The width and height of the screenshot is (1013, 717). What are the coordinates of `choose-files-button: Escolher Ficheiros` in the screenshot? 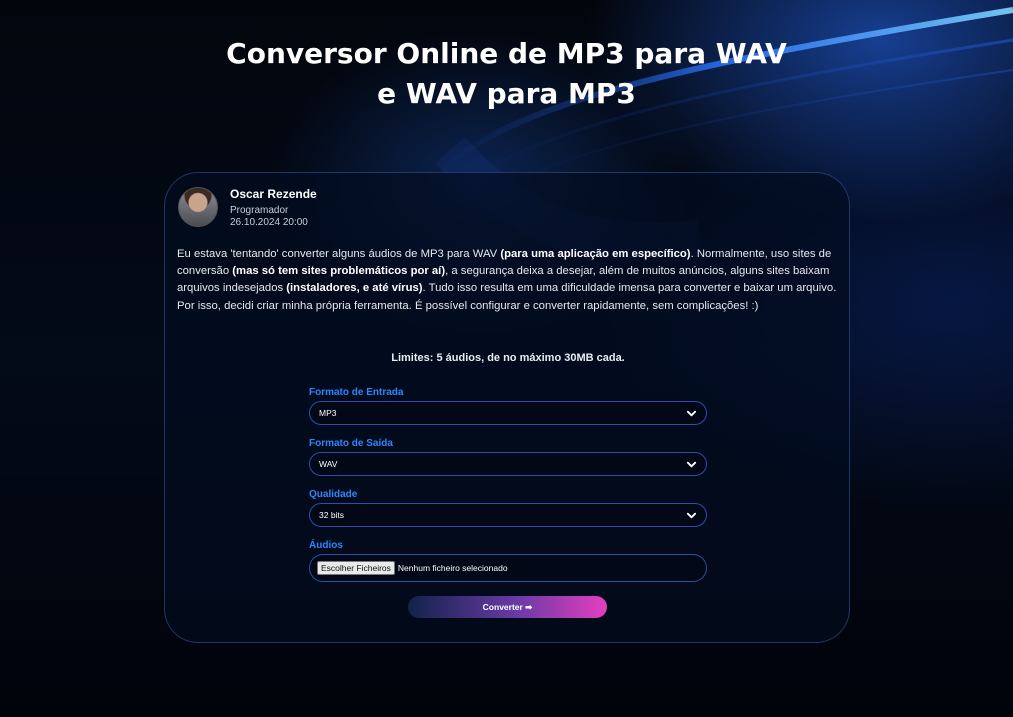 It's located at (356, 568).